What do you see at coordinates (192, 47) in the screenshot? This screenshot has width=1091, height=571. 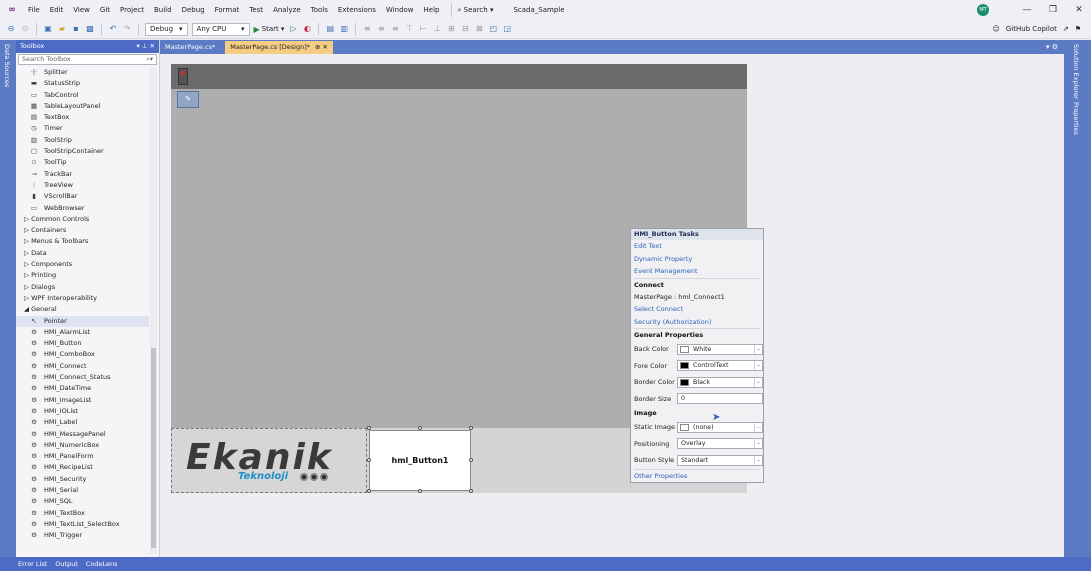 I see `tab-document: MasterPage.cs*` at bounding box center [192, 47].